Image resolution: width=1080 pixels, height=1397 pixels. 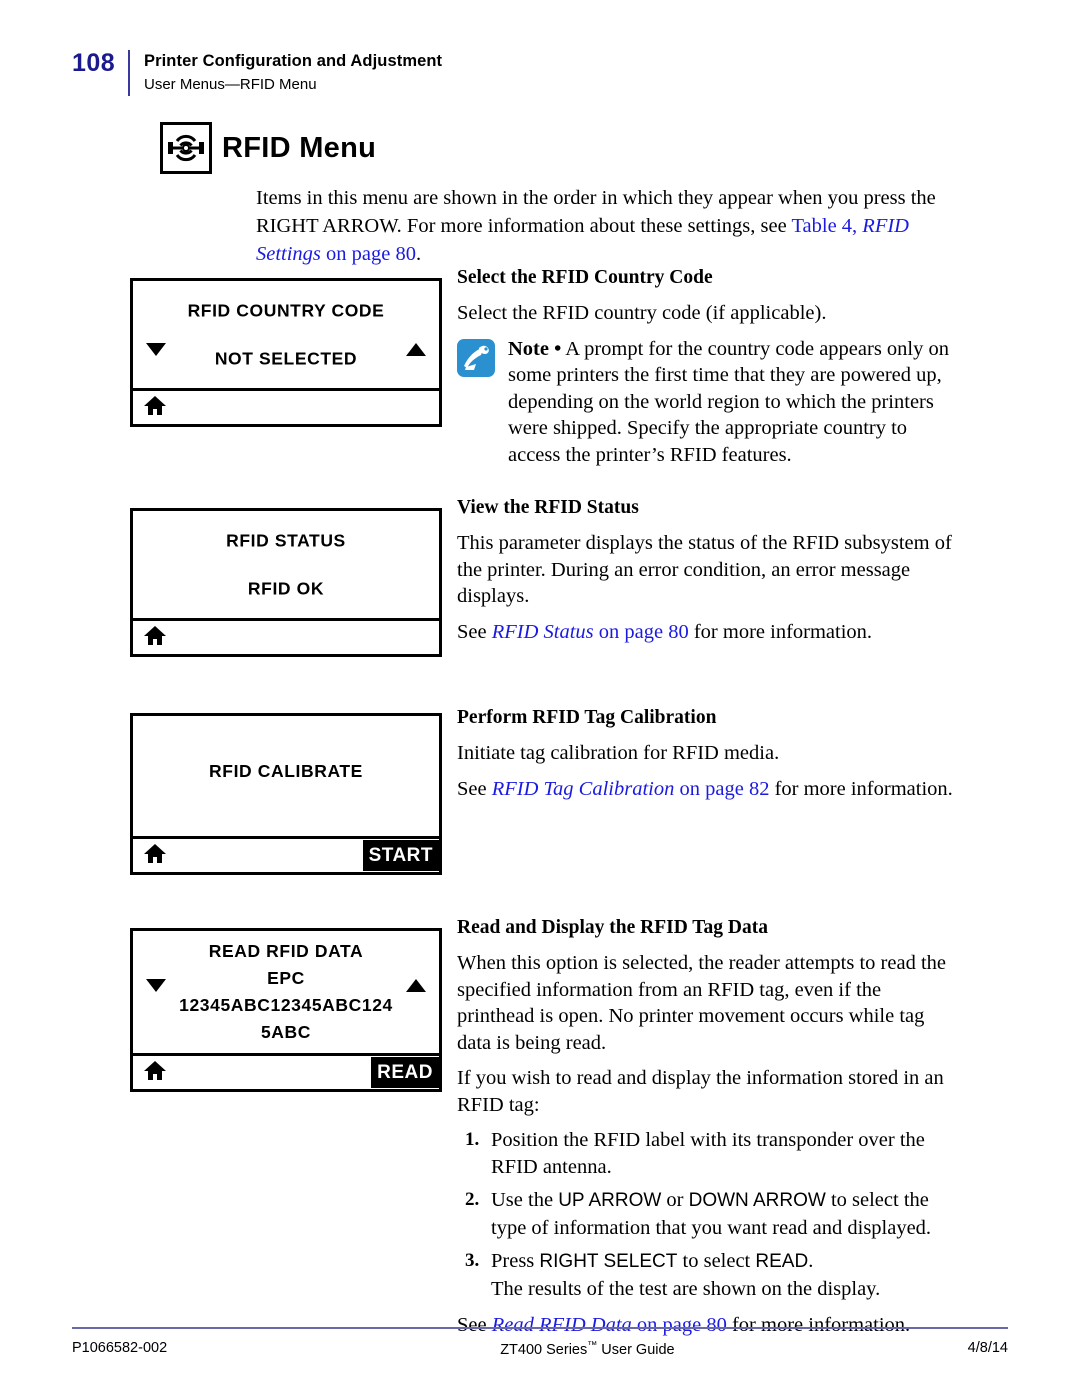 What do you see at coordinates (286, 1005) in the screenshot?
I see `lcd-line-data-1: 12345ABC12345ABC124` at bounding box center [286, 1005].